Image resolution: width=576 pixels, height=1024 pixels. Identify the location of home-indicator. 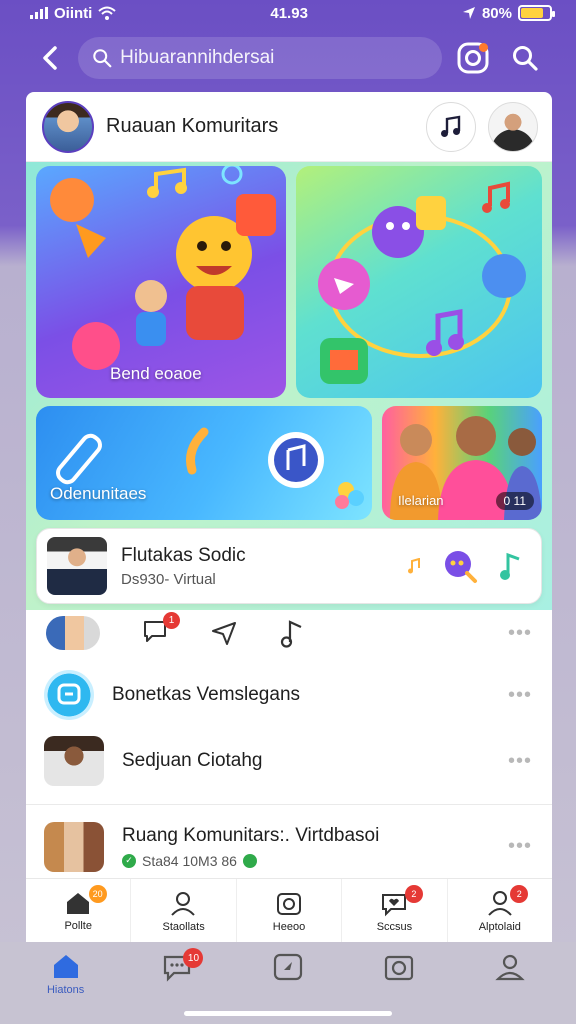
(288, 1013).